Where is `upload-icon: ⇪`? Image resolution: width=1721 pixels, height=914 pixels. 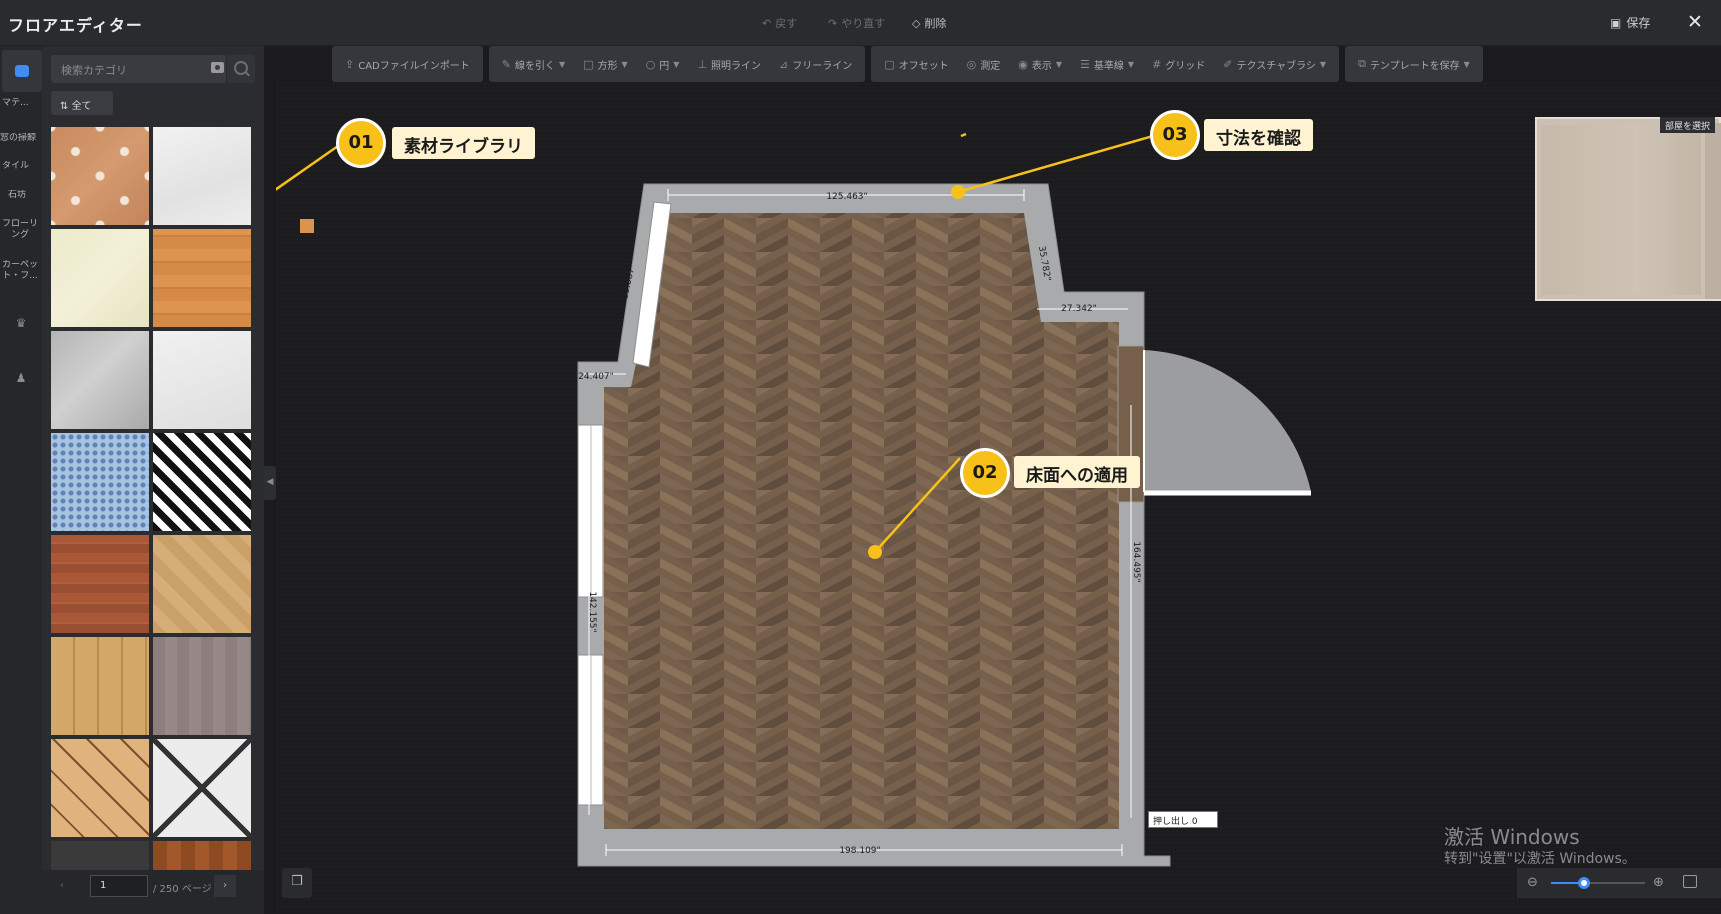
upload-icon: ⇪ is located at coordinates (350, 64).